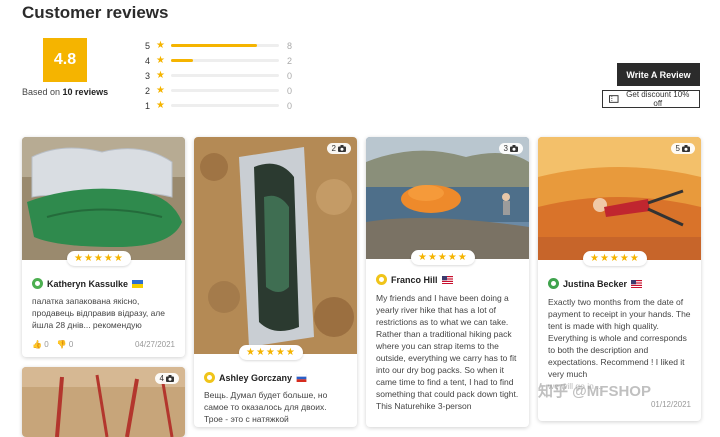 This screenshot has width=720, height=437. I want to click on review-date: 04/27/2021, so click(154, 344).